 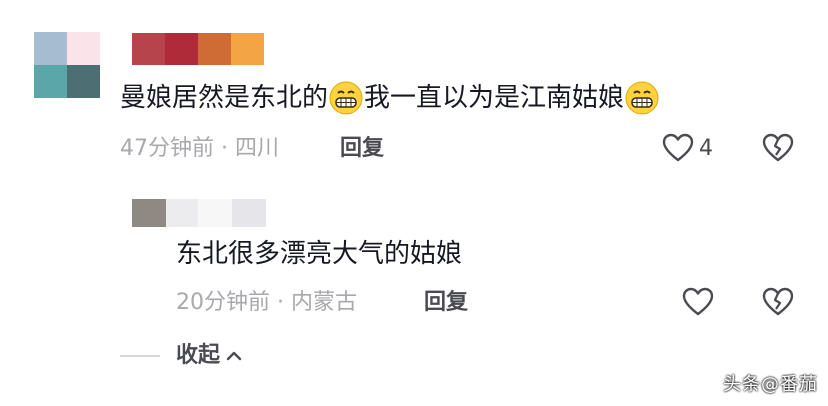 I want to click on username, so click(x=198, y=49).